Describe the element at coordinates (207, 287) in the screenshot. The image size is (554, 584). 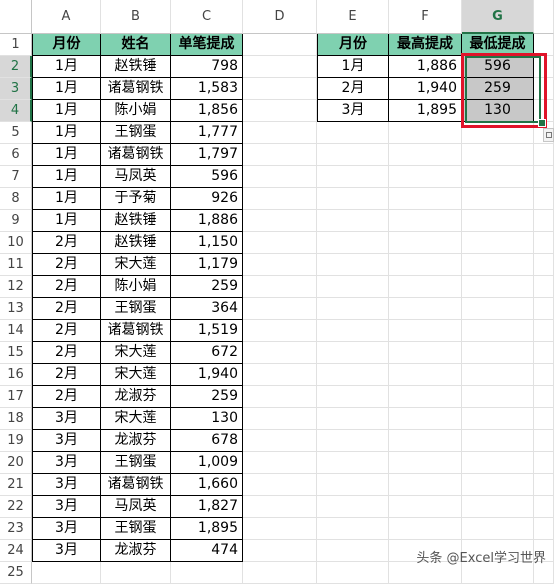
I see `table1-cell: 259` at that location.